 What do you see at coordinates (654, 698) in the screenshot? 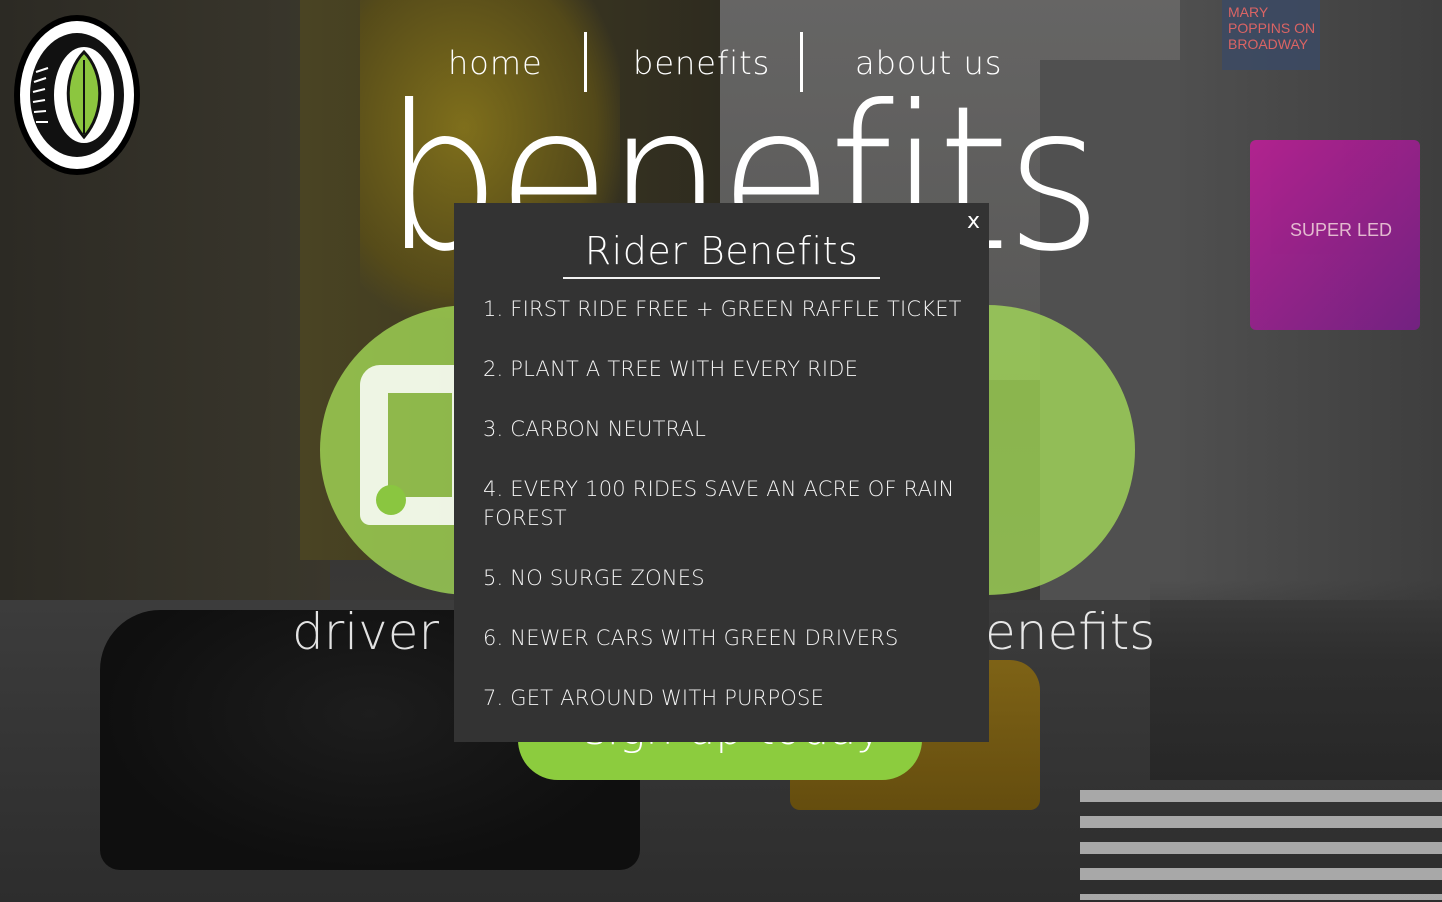
I see `list-item: 7. GET AROUND WITH PURPOSE` at bounding box center [654, 698].